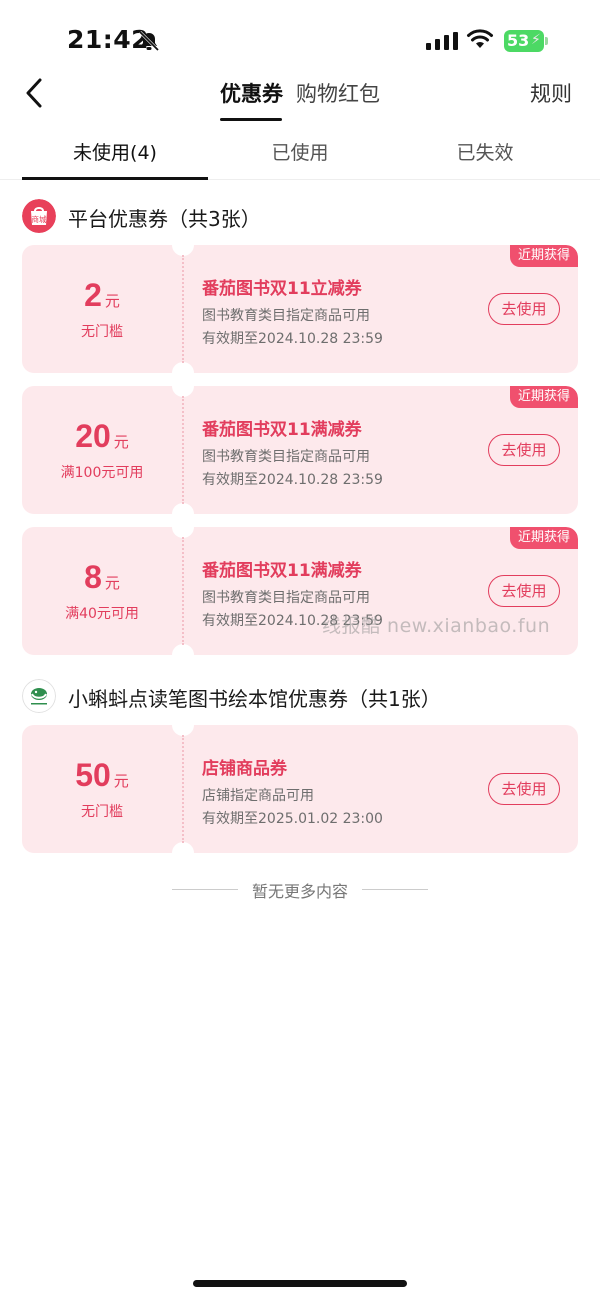 The image size is (600, 1300). What do you see at coordinates (102, 614) in the screenshot?
I see `coupon-condition: 满40元可用` at bounding box center [102, 614].